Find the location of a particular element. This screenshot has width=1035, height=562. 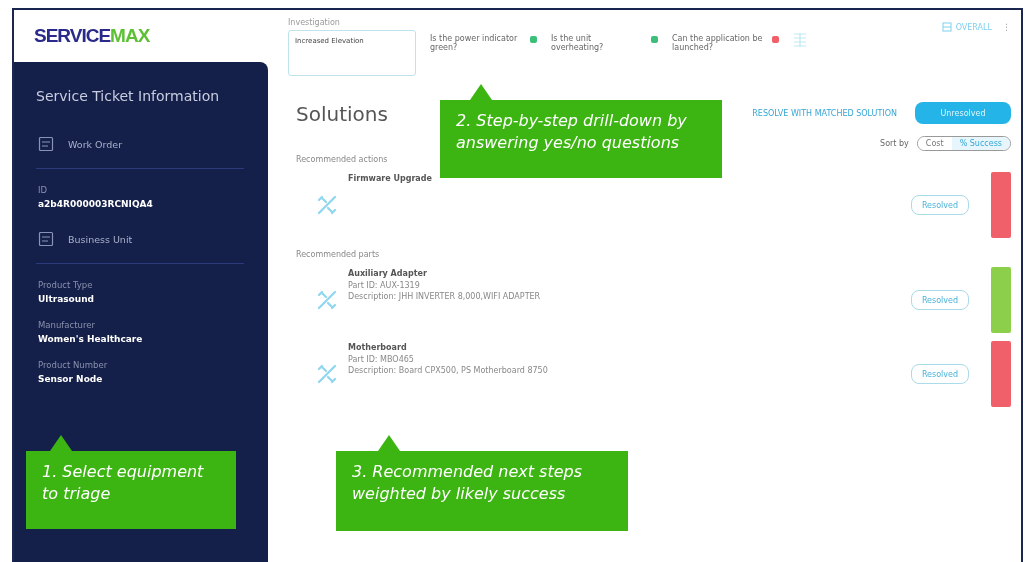

more-menu-button: ⋮ is located at coordinates (1006, 27).